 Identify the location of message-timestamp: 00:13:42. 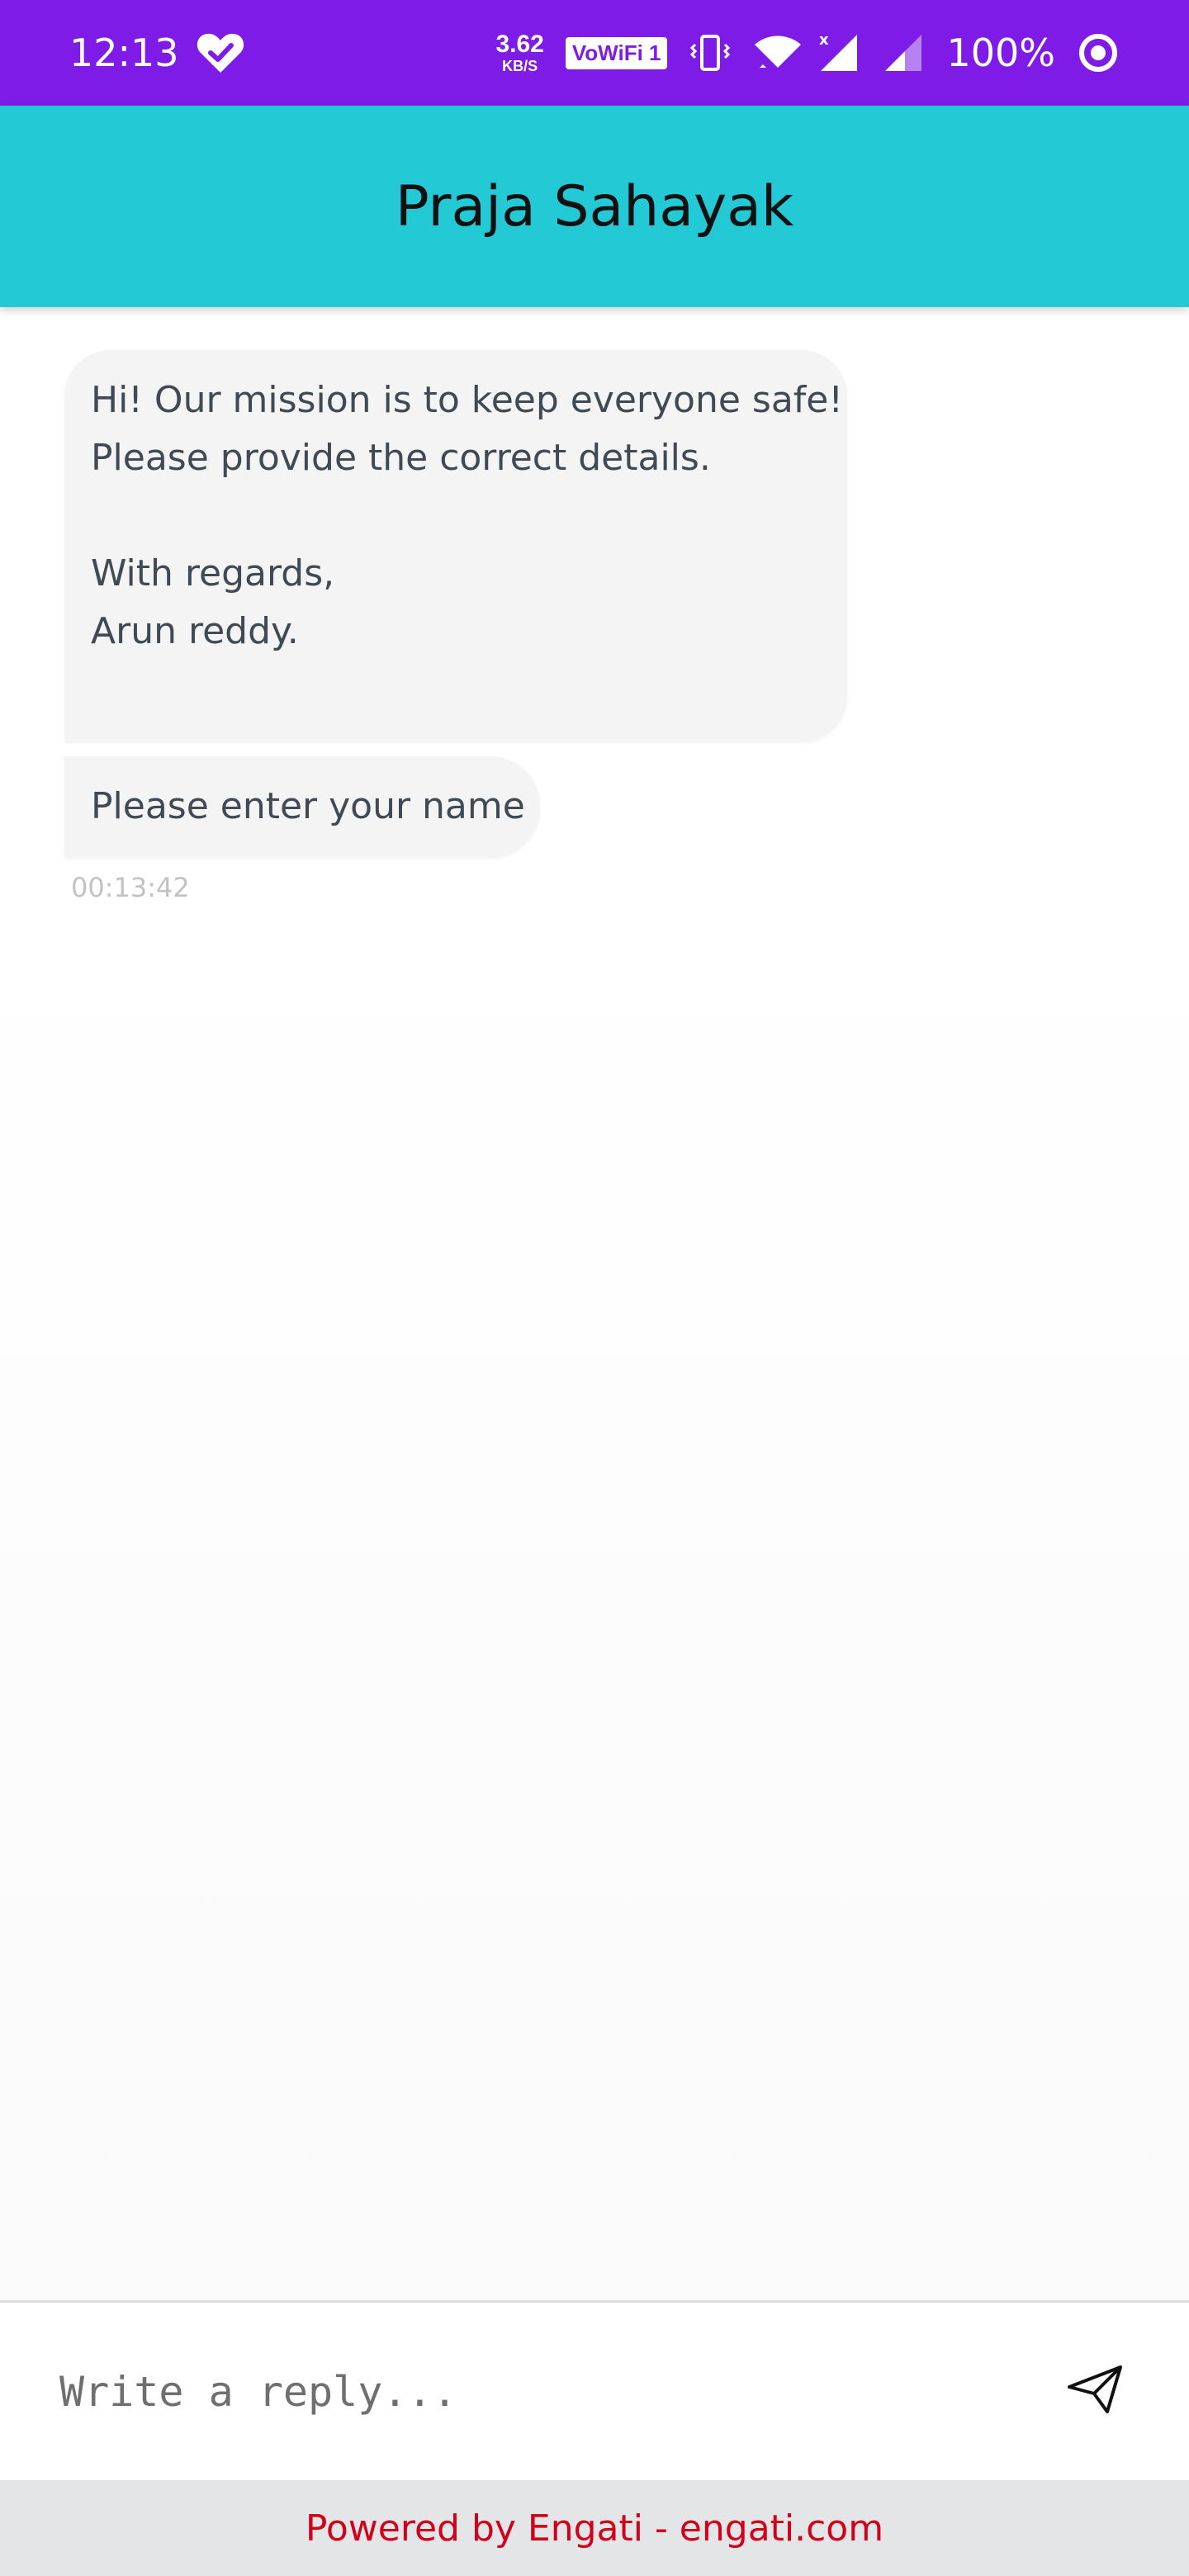
(130, 887).